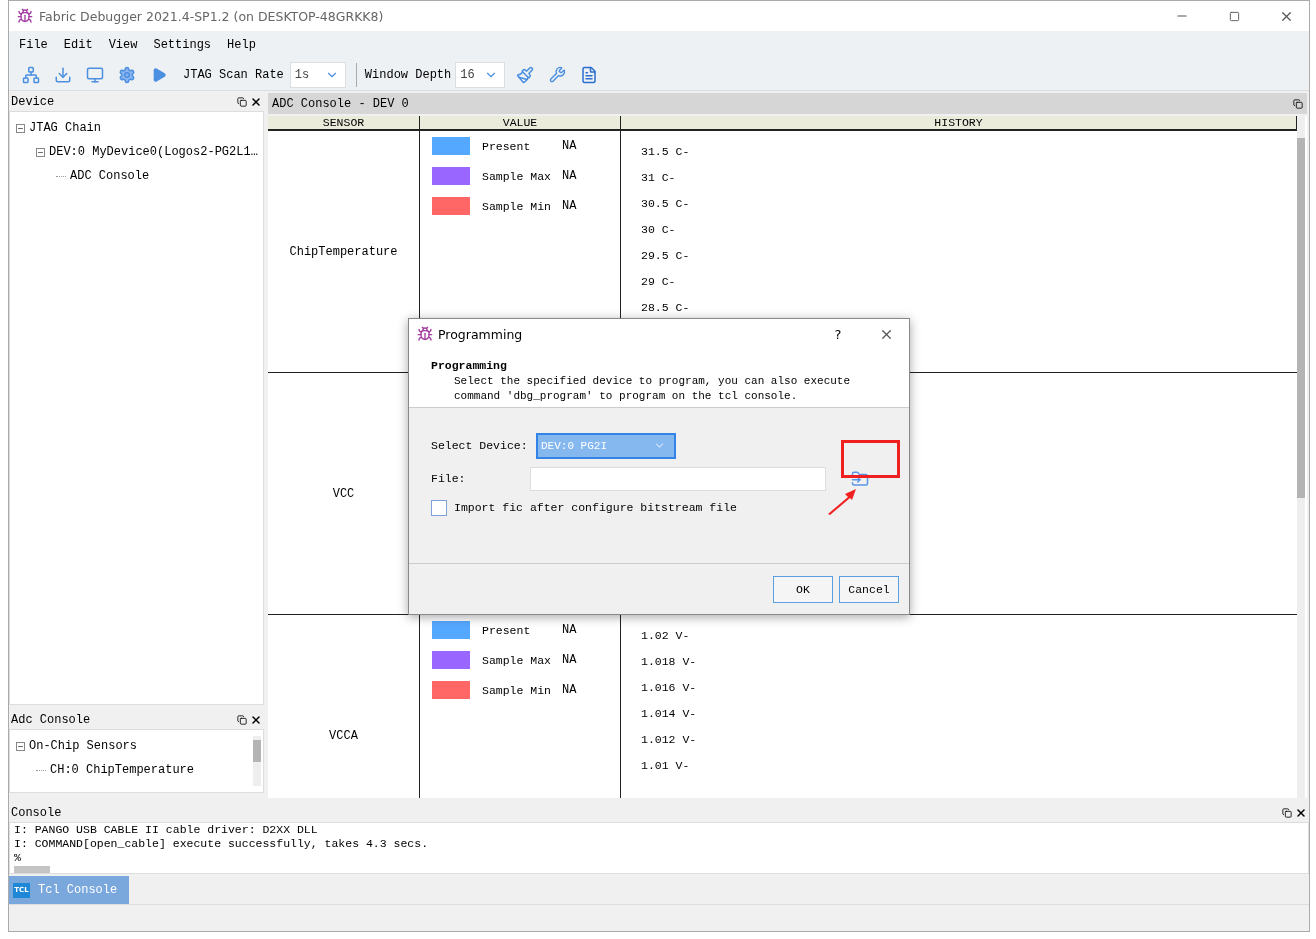 Image resolution: width=1316 pixels, height=939 pixels. What do you see at coordinates (439, 507) in the screenshot?
I see `checkbox` at bounding box center [439, 507].